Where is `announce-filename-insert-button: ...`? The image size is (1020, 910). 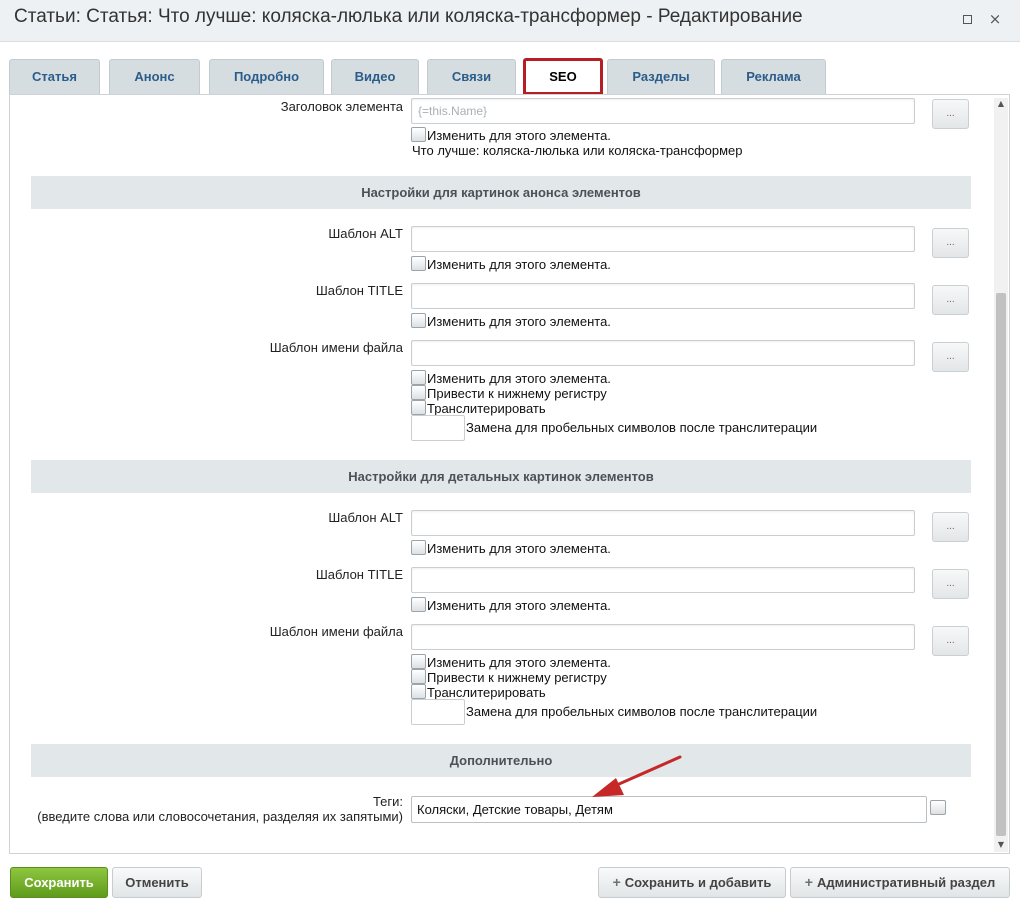
announce-filename-insert-button: ... is located at coordinates (950, 357).